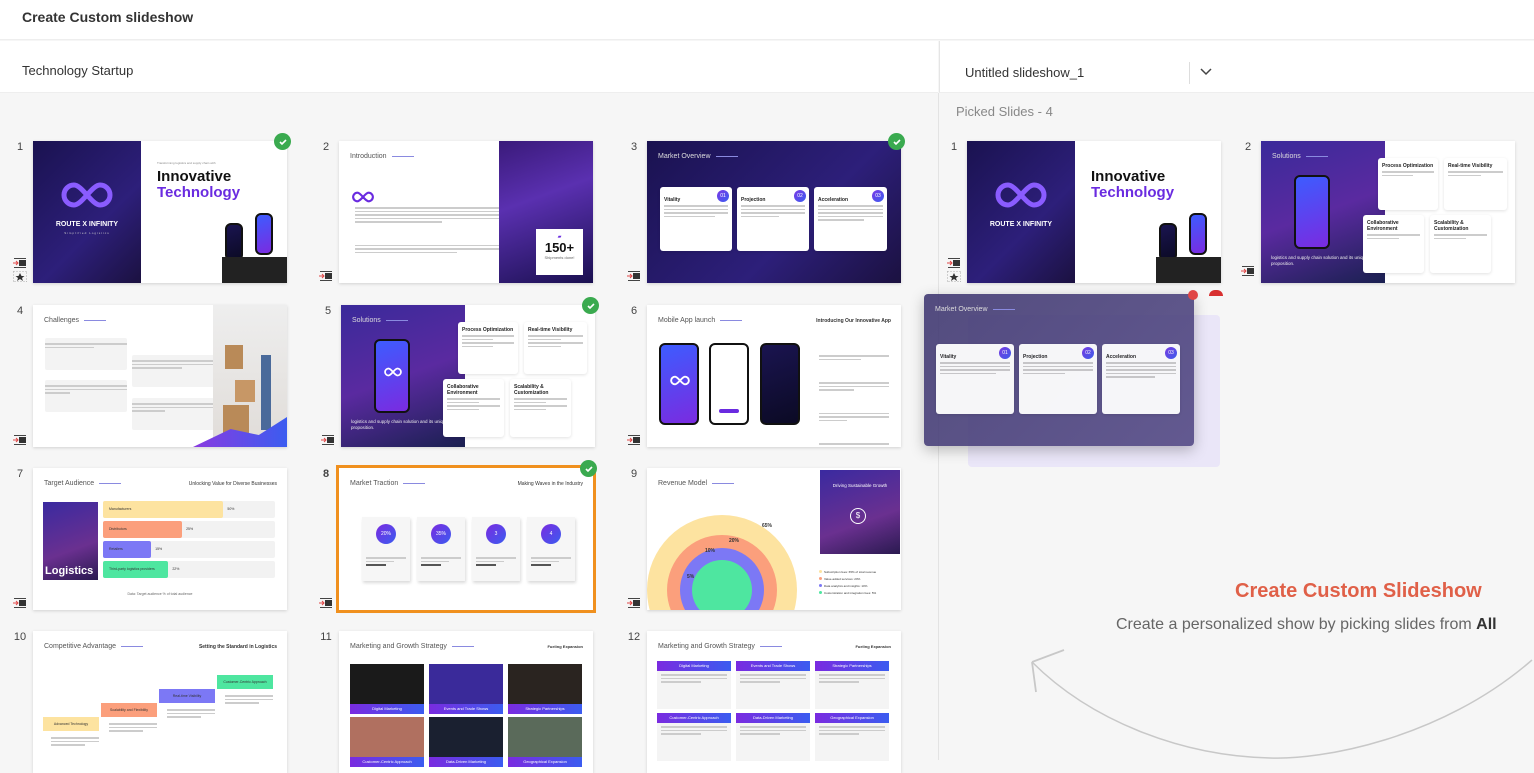  Describe the element at coordinates (1248, 147) in the screenshot. I see `picked-number: 2` at that location.